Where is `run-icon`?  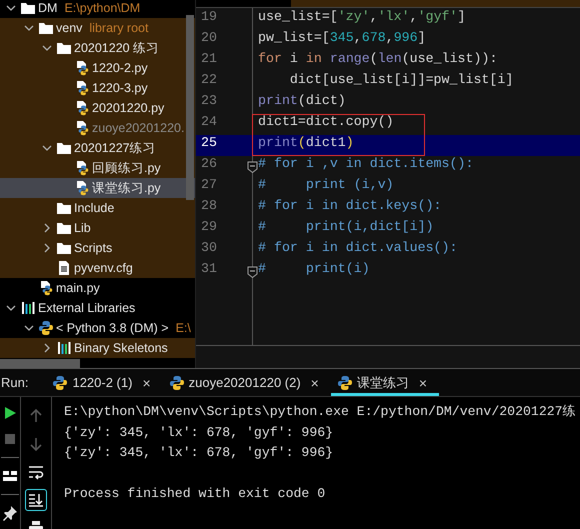
run-icon is located at coordinates (10, 413).